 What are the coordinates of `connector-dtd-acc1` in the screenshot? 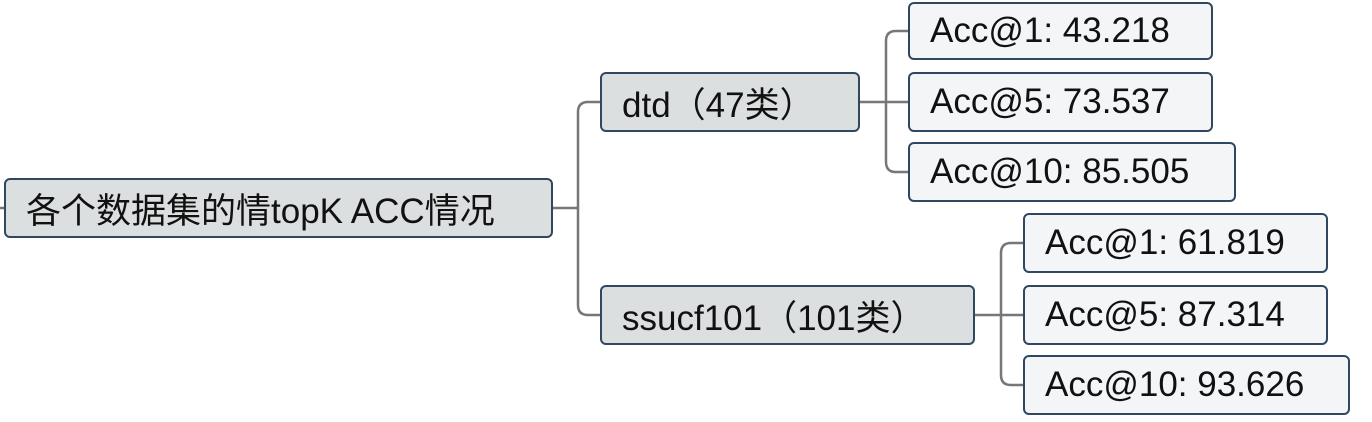 It's located at (896, 65).